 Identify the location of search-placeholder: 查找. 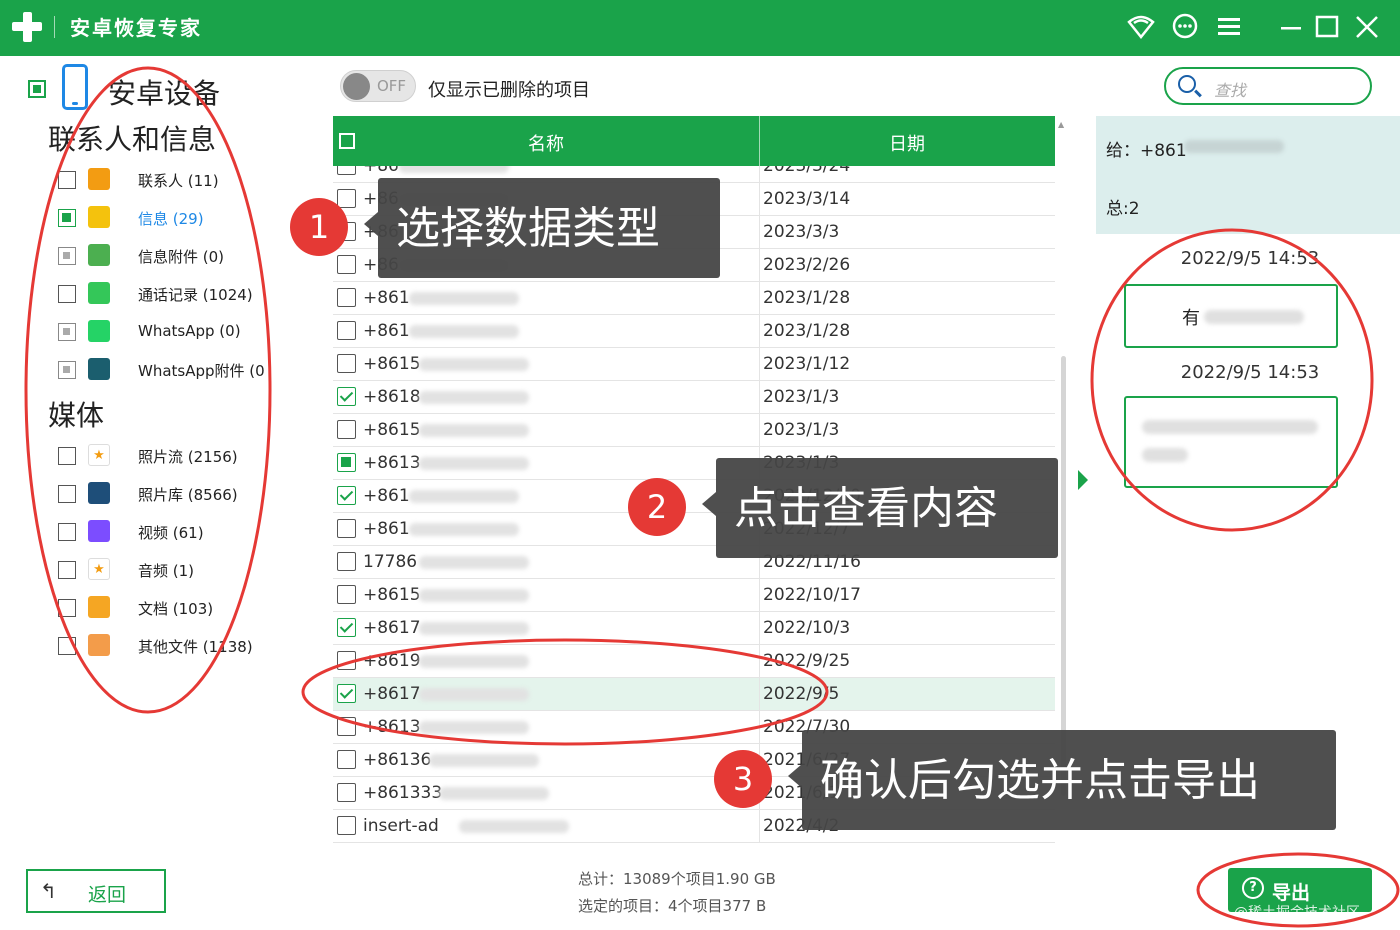
(1230, 89).